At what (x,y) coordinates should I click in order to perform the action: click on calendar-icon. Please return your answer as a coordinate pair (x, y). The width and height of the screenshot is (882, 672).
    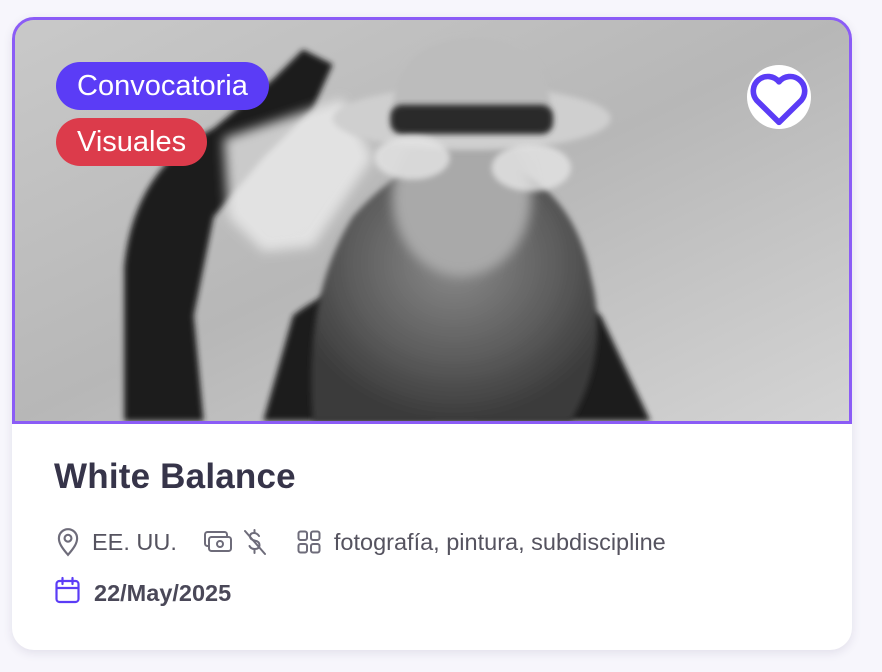
    Looking at the image, I should click on (68, 593).